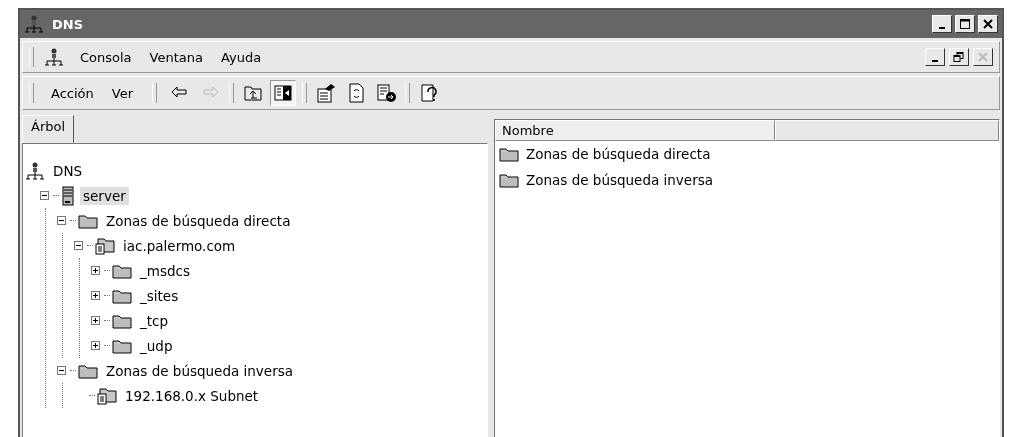  I want to click on tree-pane-button, so click(283, 93).